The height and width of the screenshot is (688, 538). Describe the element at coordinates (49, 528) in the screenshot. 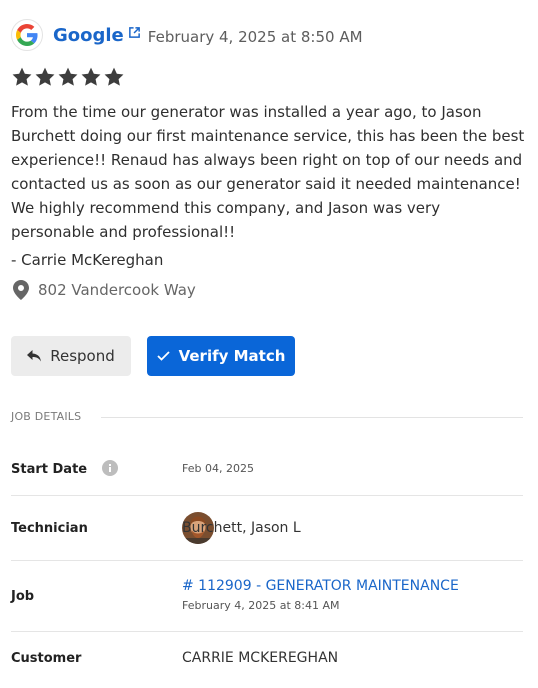

I see `technician-label: Technician` at that location.